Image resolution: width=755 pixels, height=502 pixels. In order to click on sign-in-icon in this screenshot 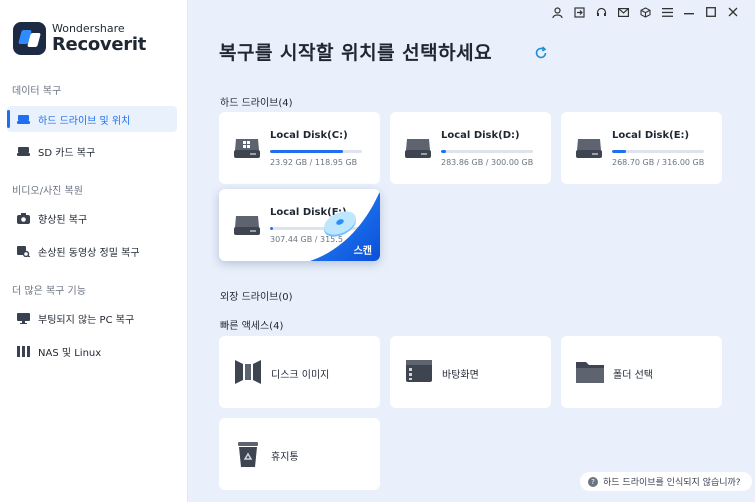, I will do `click(579, 12)`.